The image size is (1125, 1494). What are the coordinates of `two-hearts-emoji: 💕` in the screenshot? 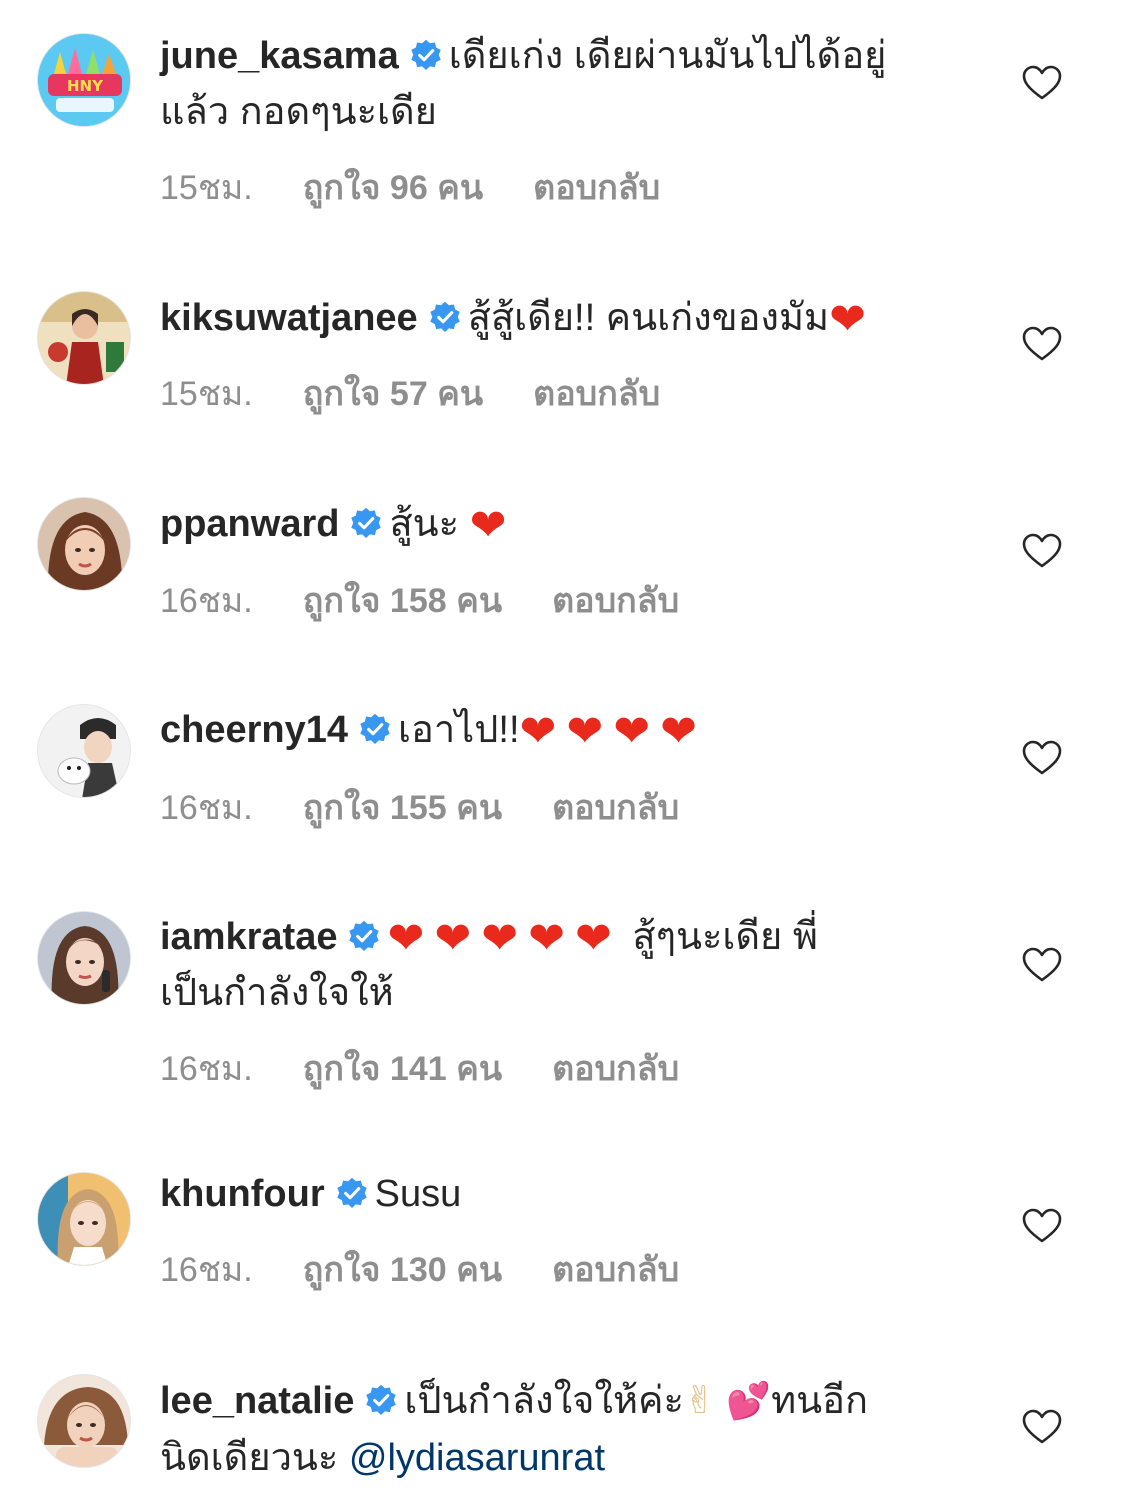 It's located at (749, 1401).